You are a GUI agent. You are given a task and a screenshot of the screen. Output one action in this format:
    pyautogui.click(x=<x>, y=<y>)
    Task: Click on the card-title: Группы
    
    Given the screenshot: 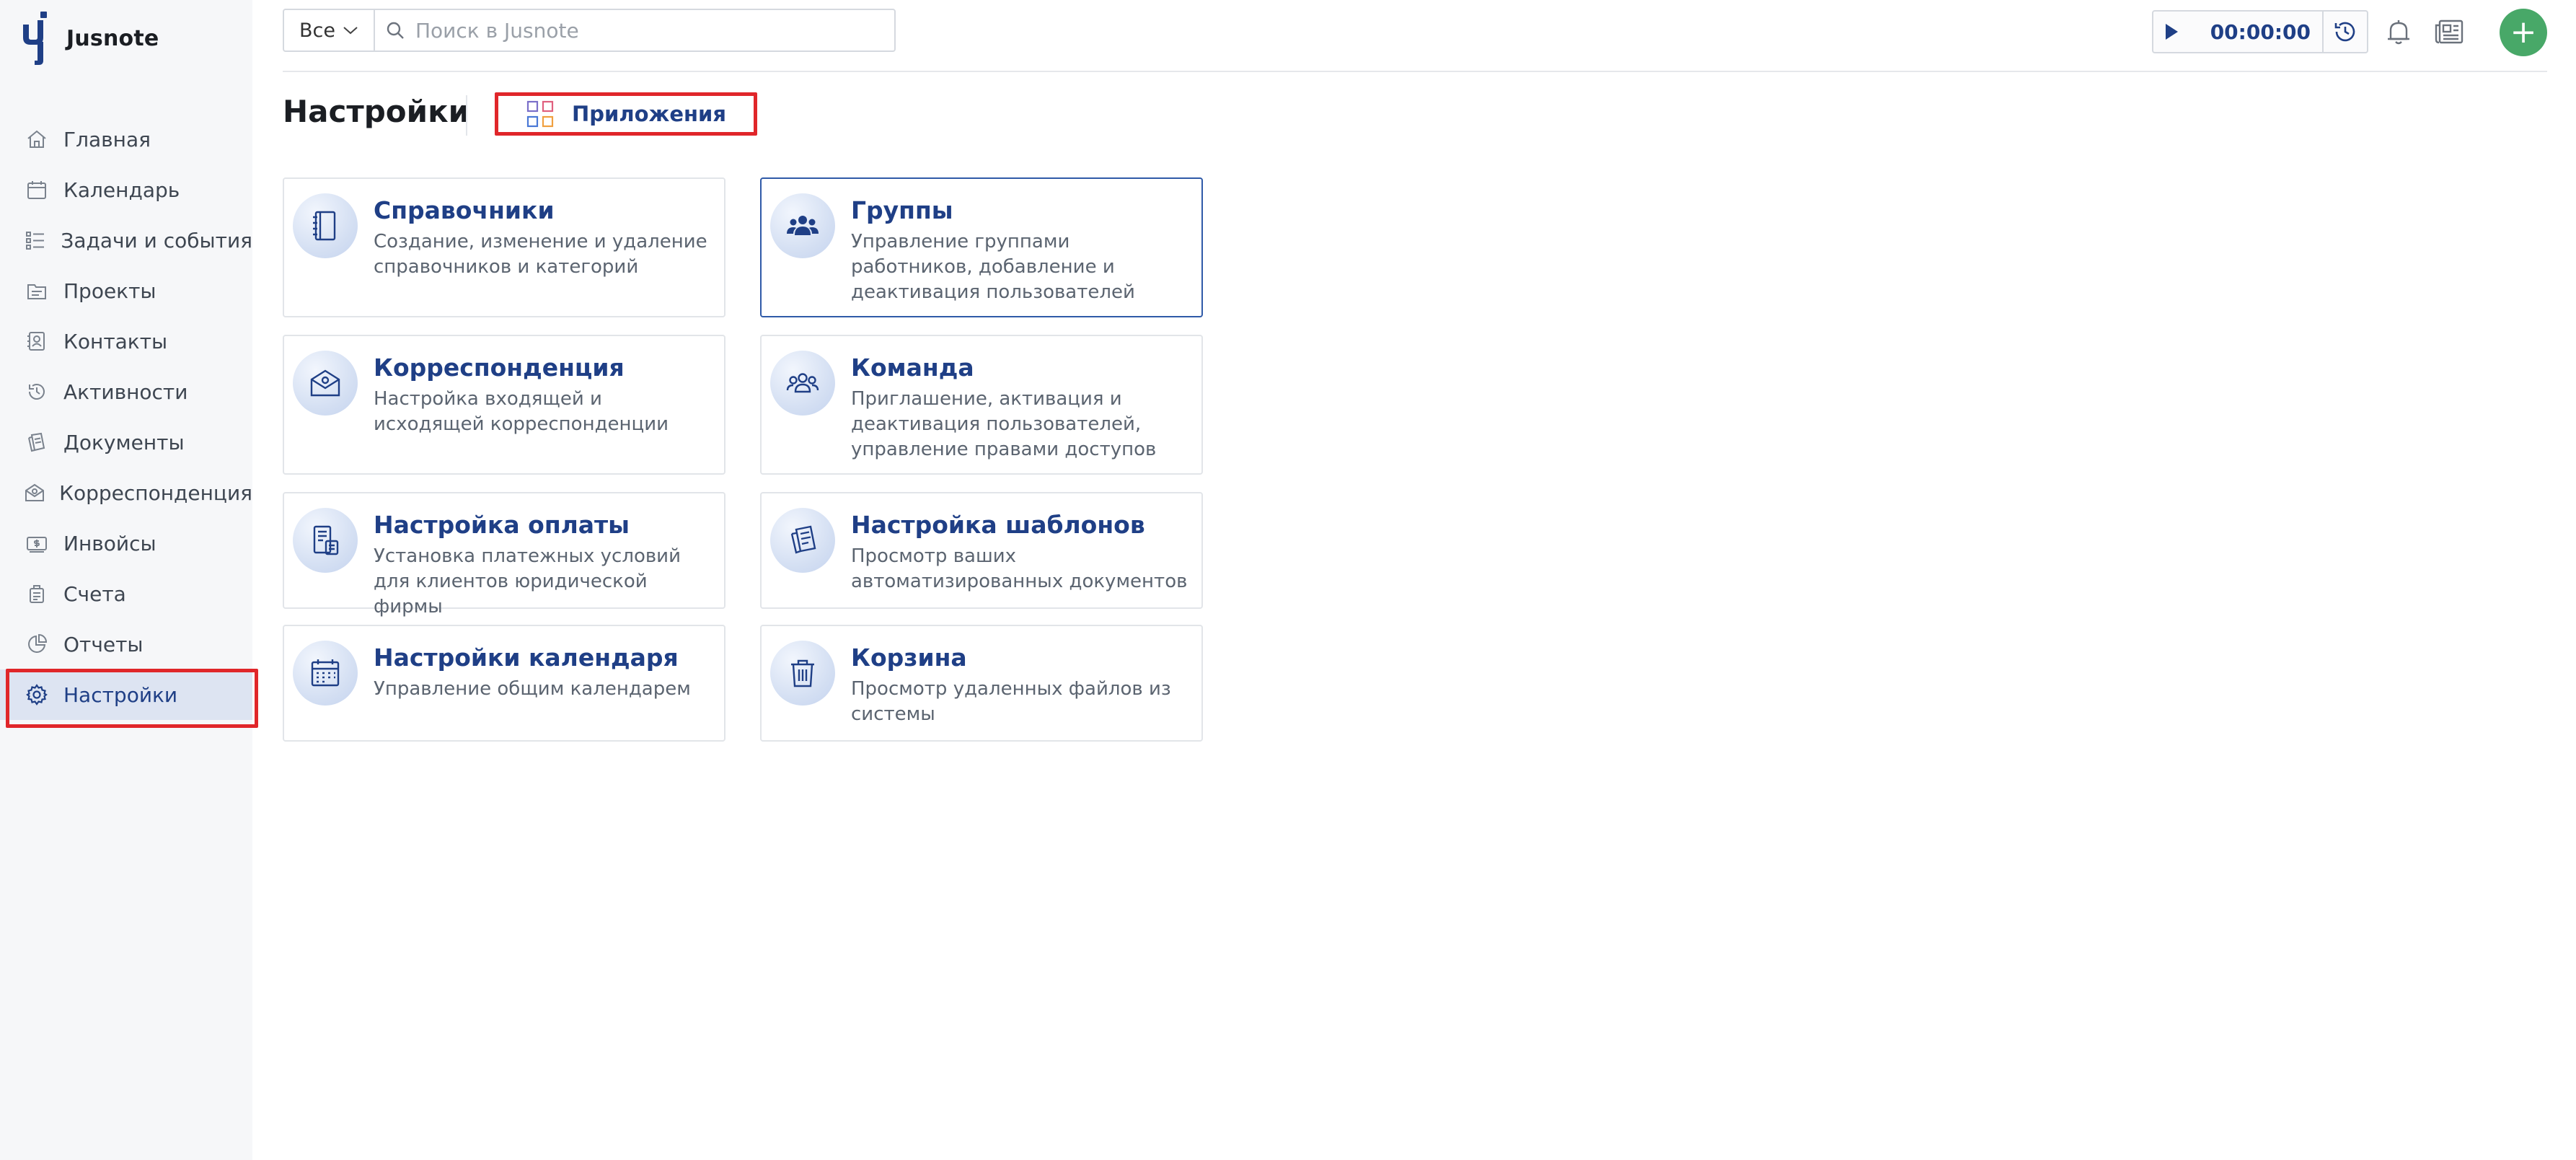 What is the action you would take?
    pyautogui.click(x=902, y=210)
    